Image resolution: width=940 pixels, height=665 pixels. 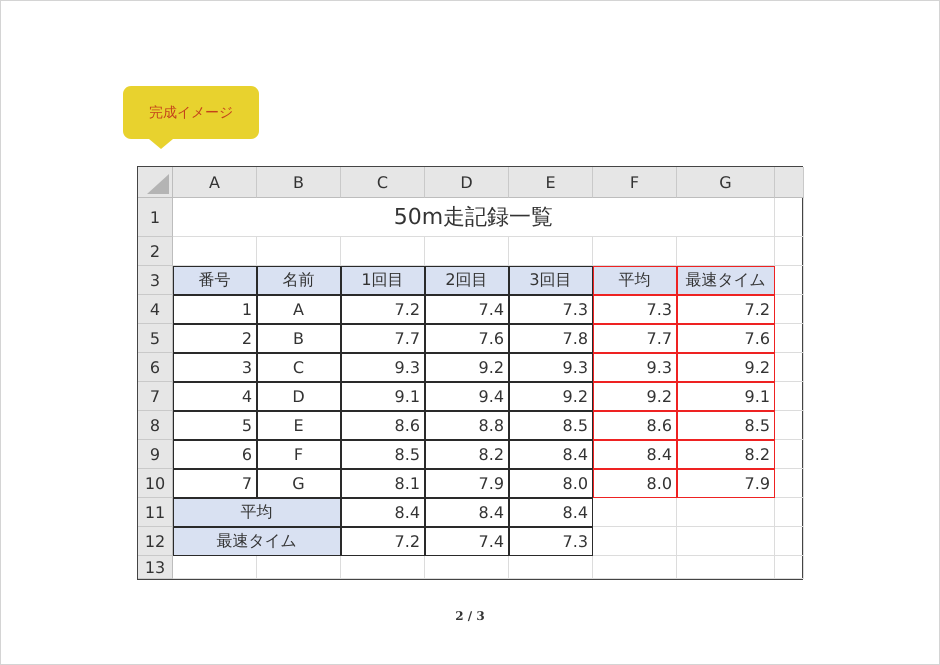 What do you see at coordinates (155, 396) in the screenshot?
I see `row-header: 7` at bounding box center [155, 396].